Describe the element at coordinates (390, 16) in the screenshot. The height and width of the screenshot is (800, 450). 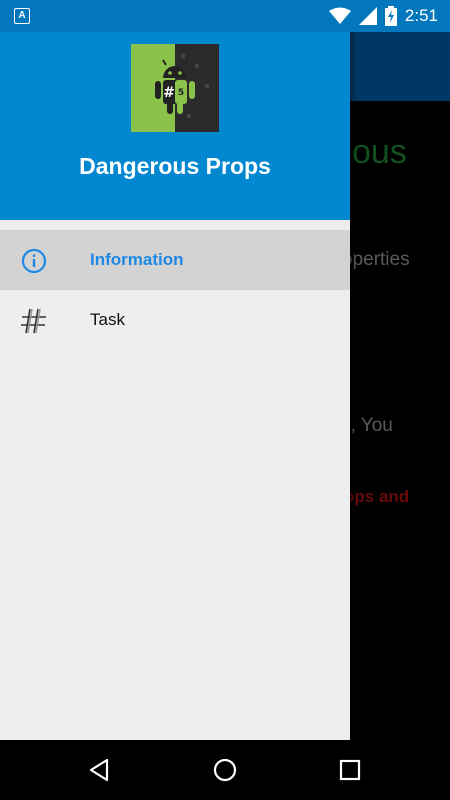
I see `battery-charging-icon` at that location.